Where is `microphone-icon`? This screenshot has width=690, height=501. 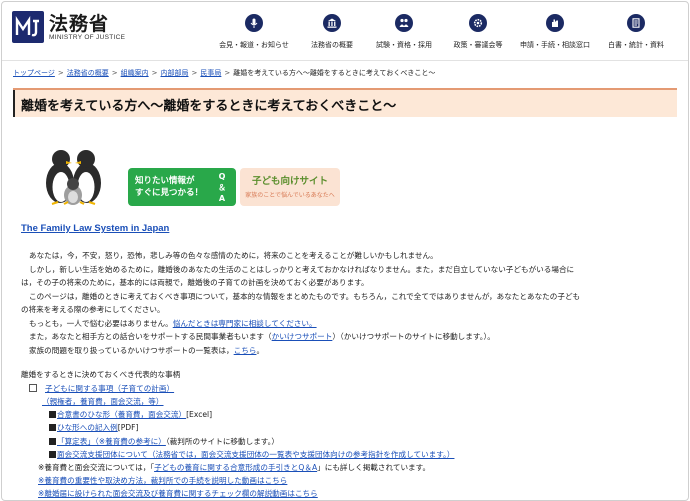 microphone-icon is located at coordinates (254, 23).